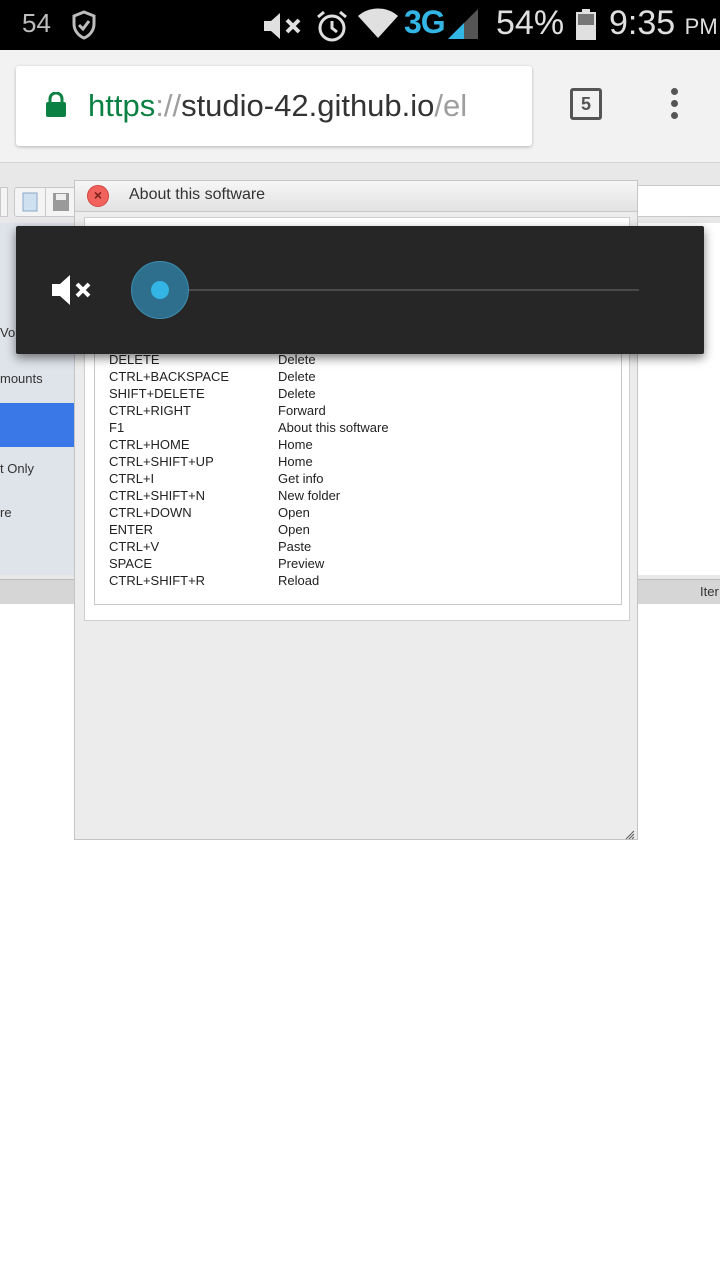 This screenshot has width=720, height=1280. Describe the element at coordinates (359, 547) in the screenshot. I see `shortcut-row: CTRL+V Paste` at that location.